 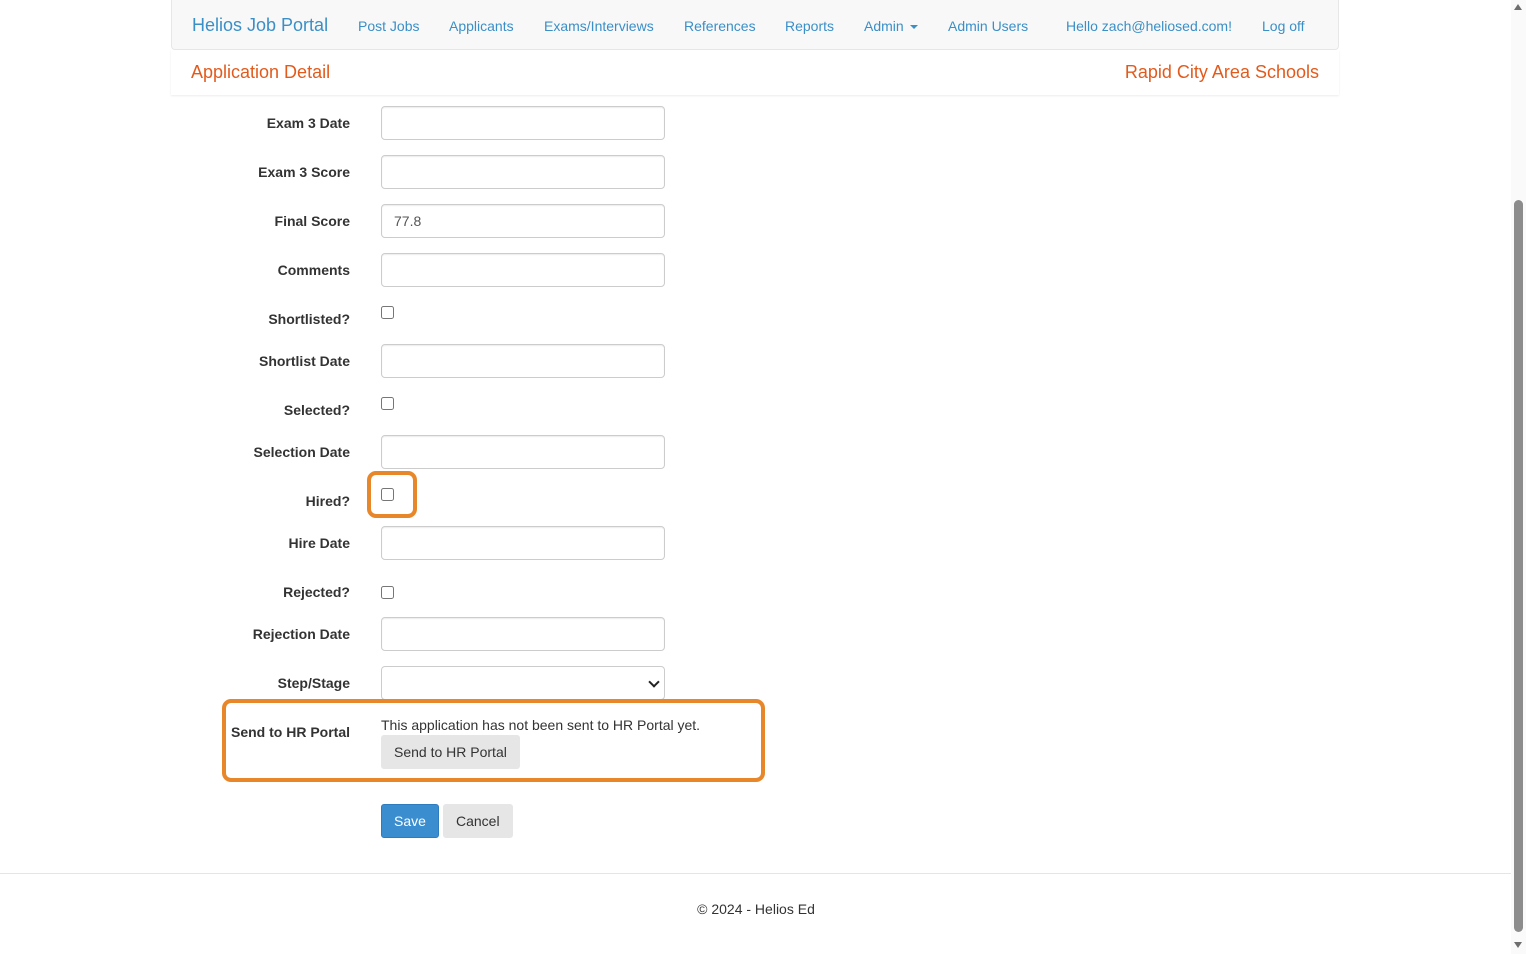 What do you see at coordinates (988, 26) in the screenshot?
I see `nav-admin-users: Admin Users` at bounding box center [988, 26].